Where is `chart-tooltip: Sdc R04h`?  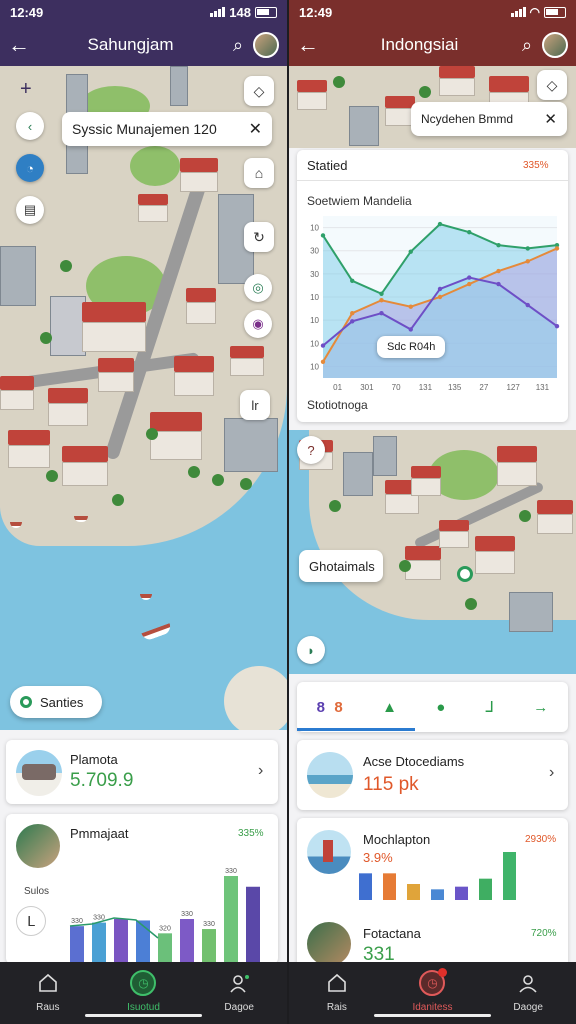
chart-tooltip: Sdc R04h is located at coordinates (411, 347).